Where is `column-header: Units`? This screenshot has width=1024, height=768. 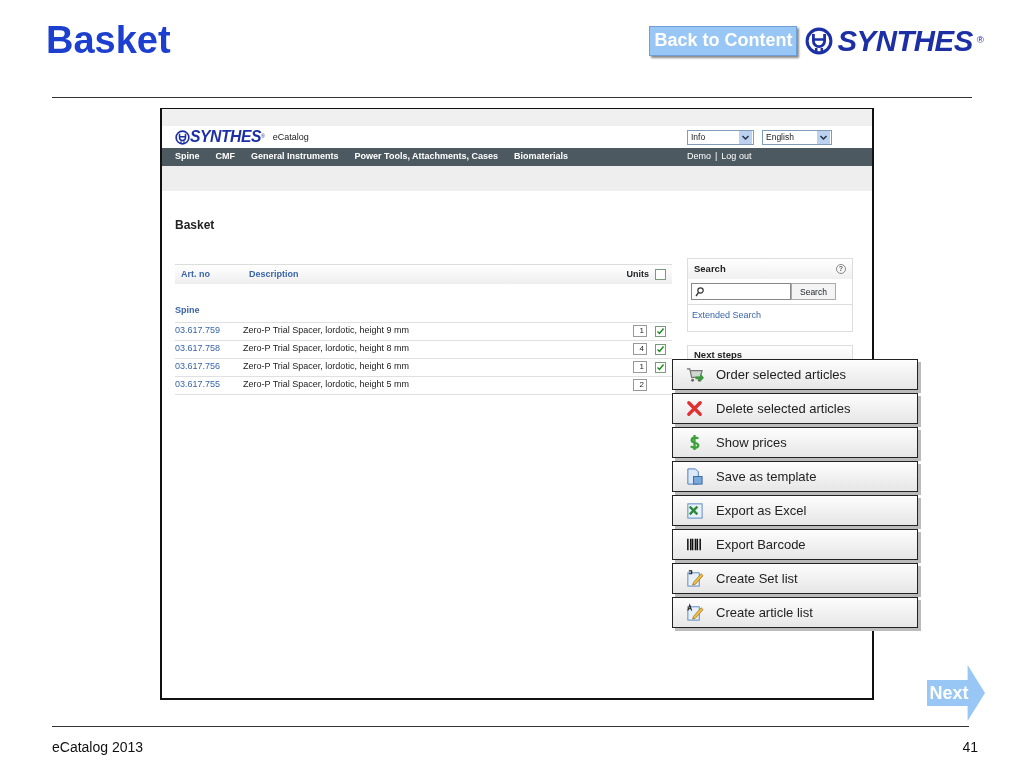
column-header: Units is located at coordinates (637, 274).